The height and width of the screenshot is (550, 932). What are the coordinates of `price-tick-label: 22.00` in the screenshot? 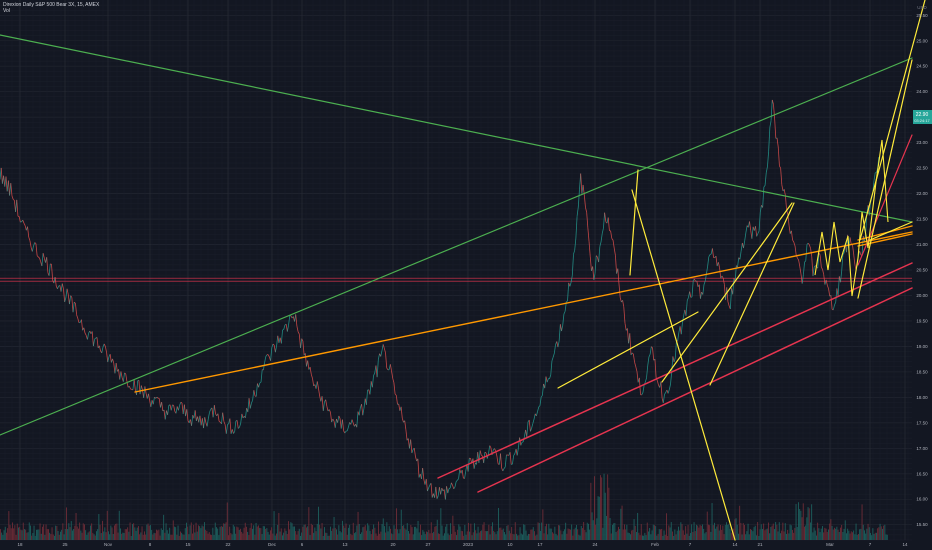 It's located at (922, 193).